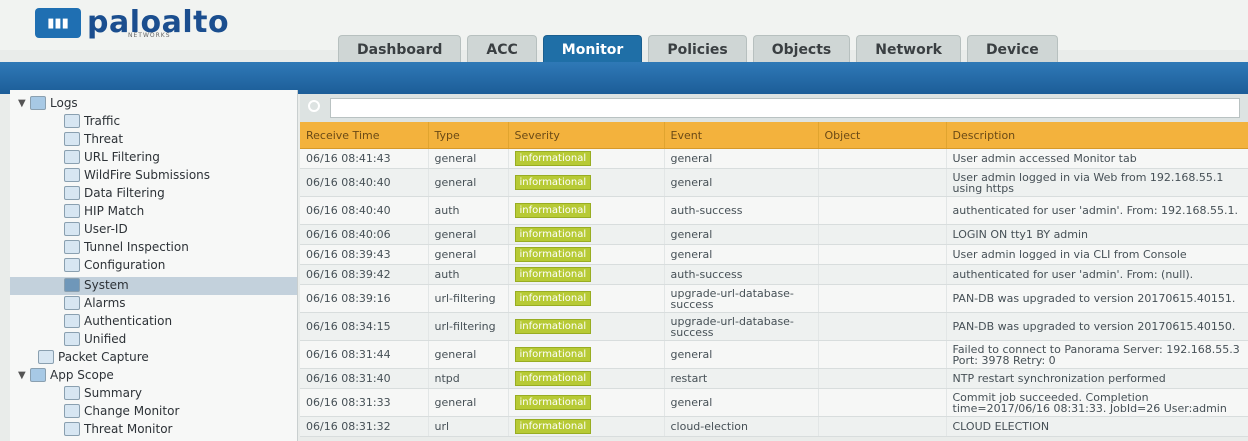  I want to click on sidebar-item-summary: Summary, so click(103, 393).